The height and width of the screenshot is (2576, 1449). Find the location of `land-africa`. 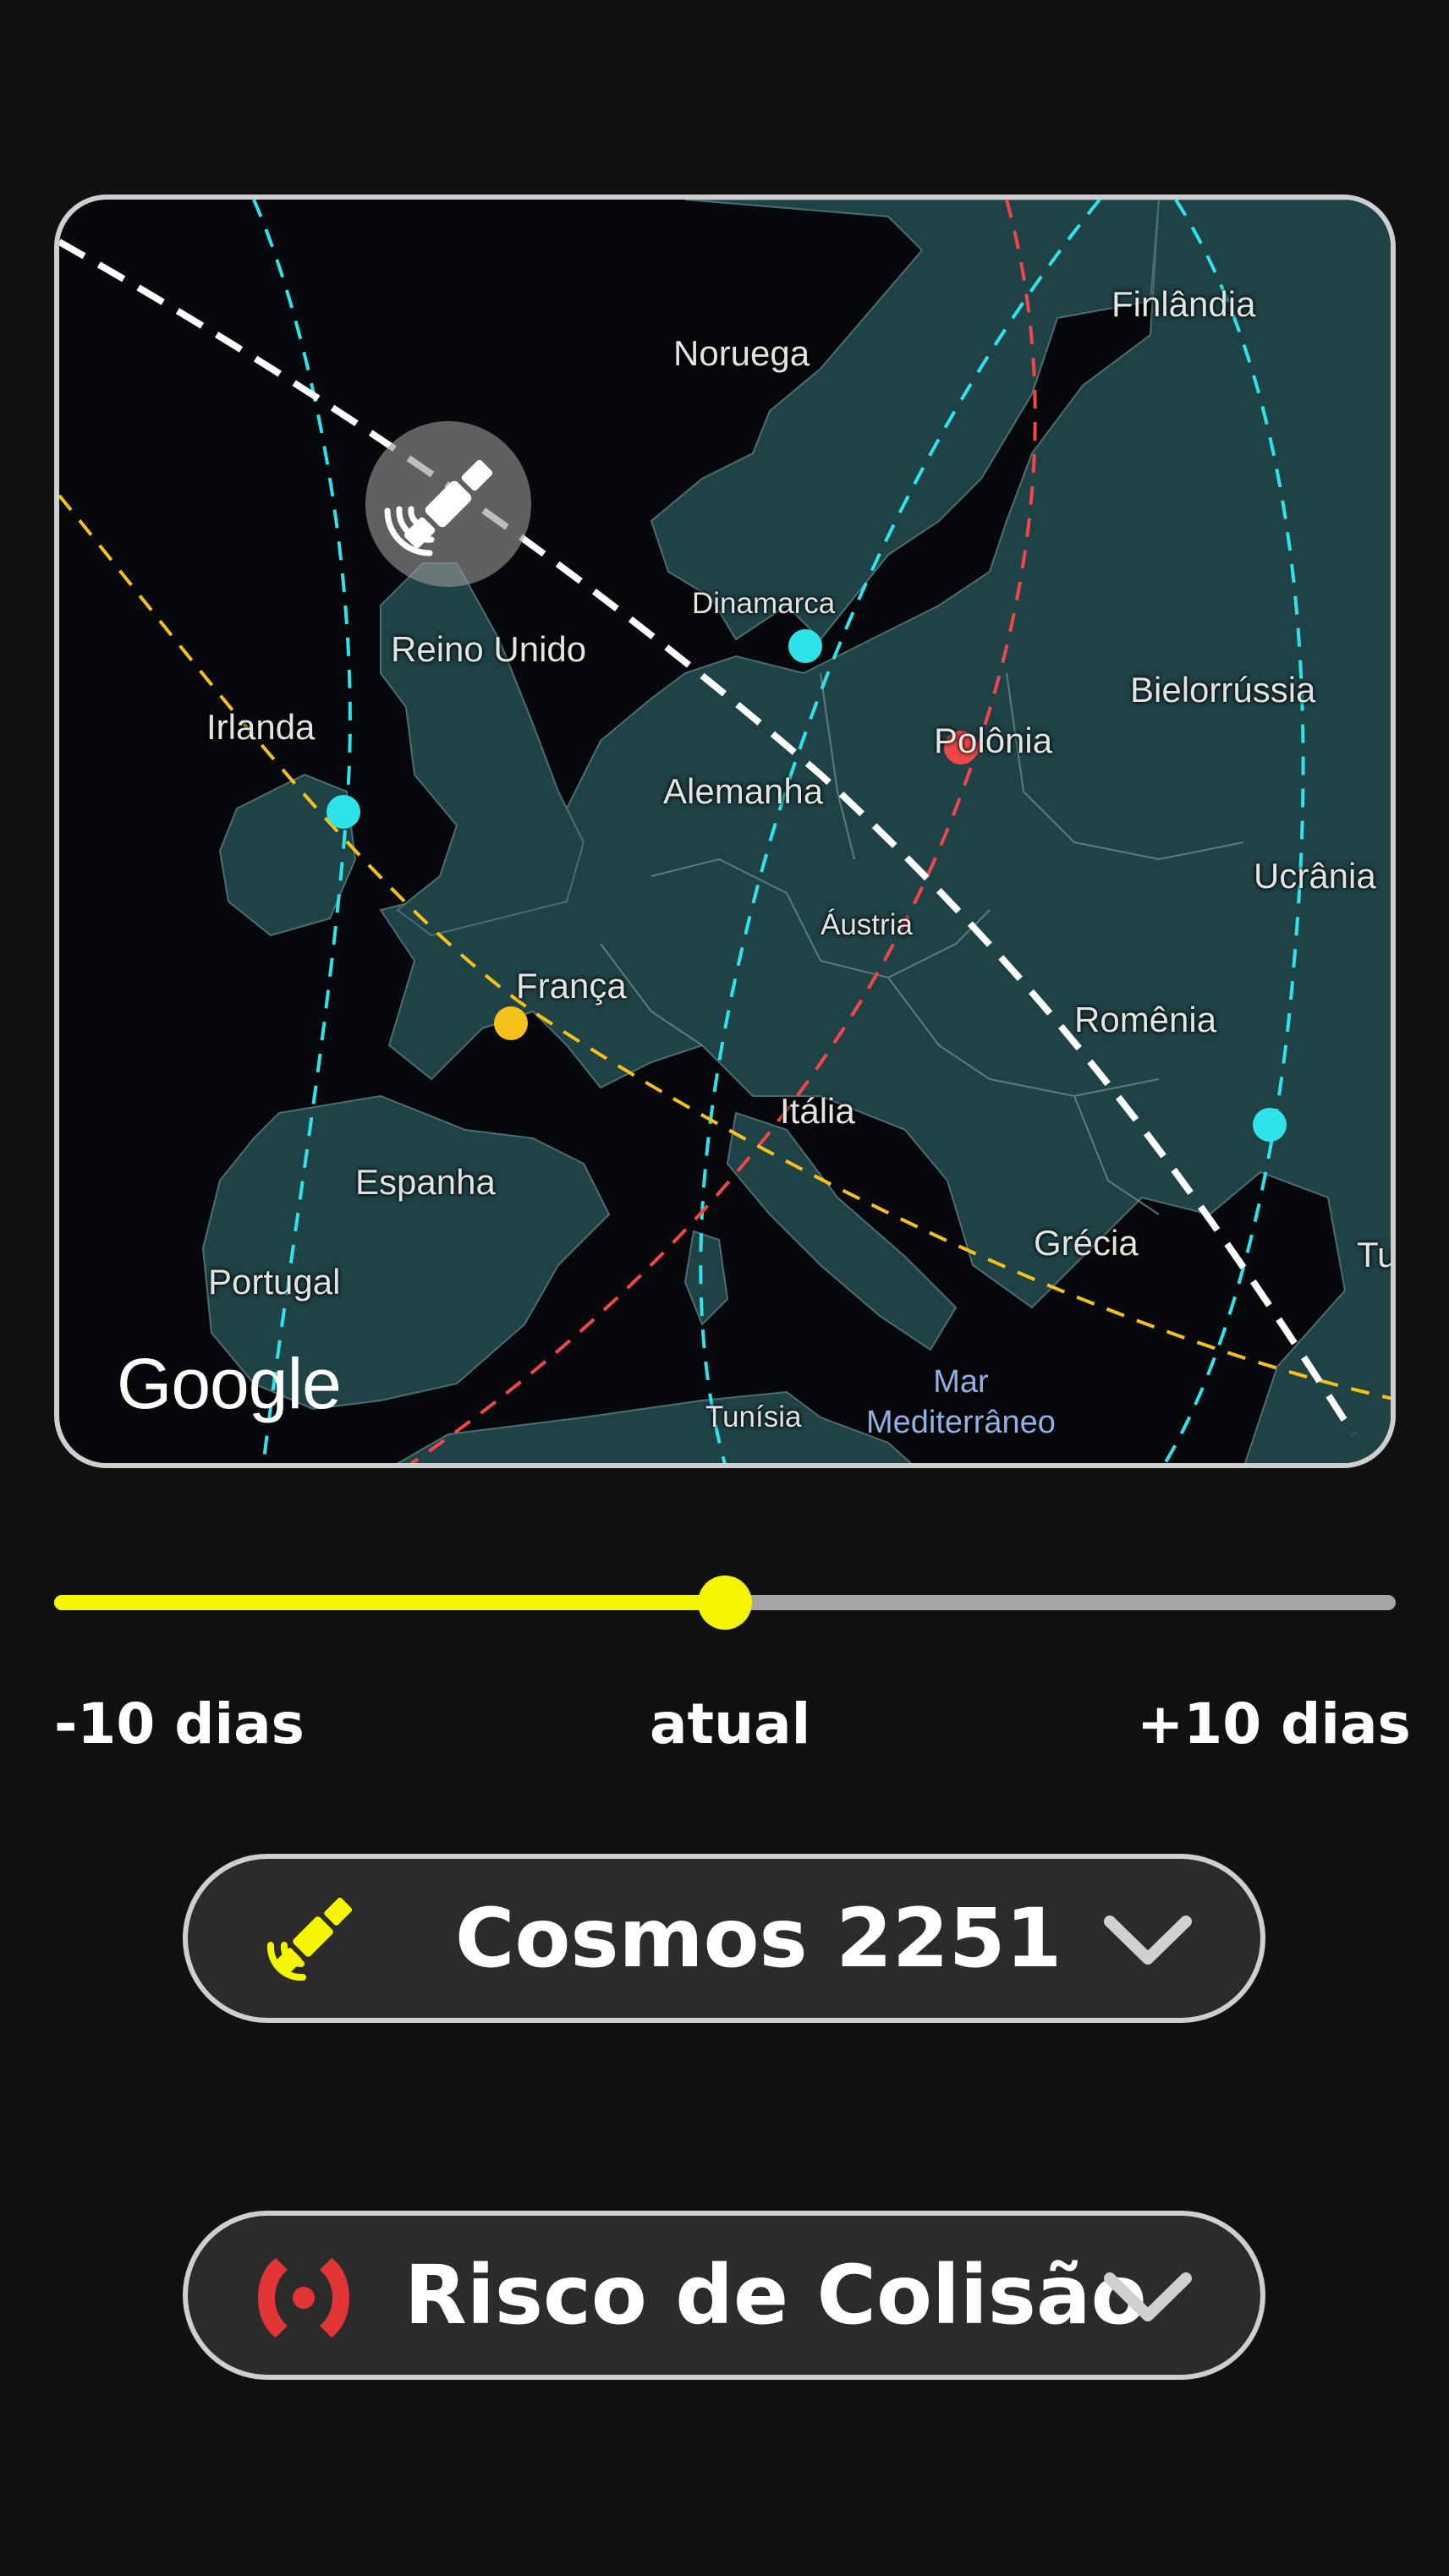

land-africa is located at coordinates (655, 1426).